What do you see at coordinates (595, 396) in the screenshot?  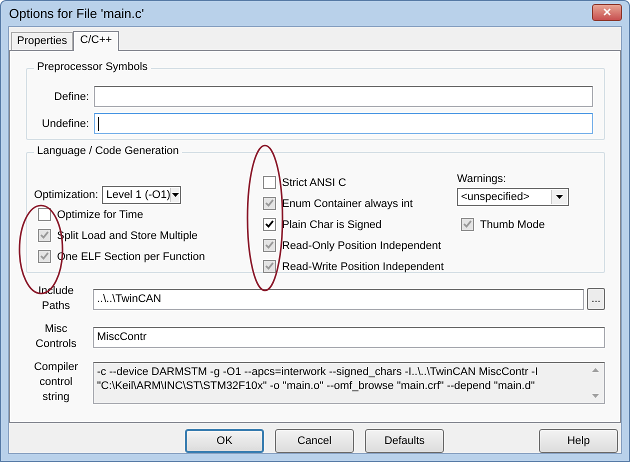 I see `scroll-down-icon` at bounding box center [595, 396].